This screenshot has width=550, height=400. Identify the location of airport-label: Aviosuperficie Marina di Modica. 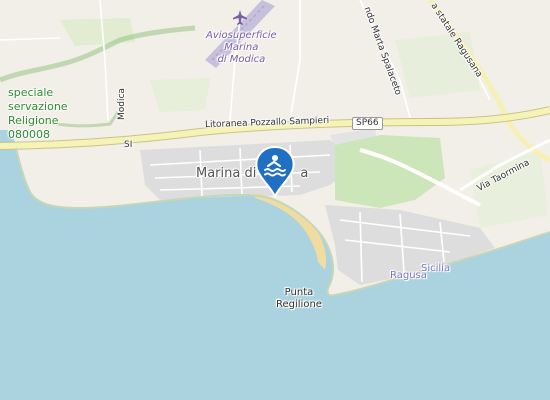
(241, 47).